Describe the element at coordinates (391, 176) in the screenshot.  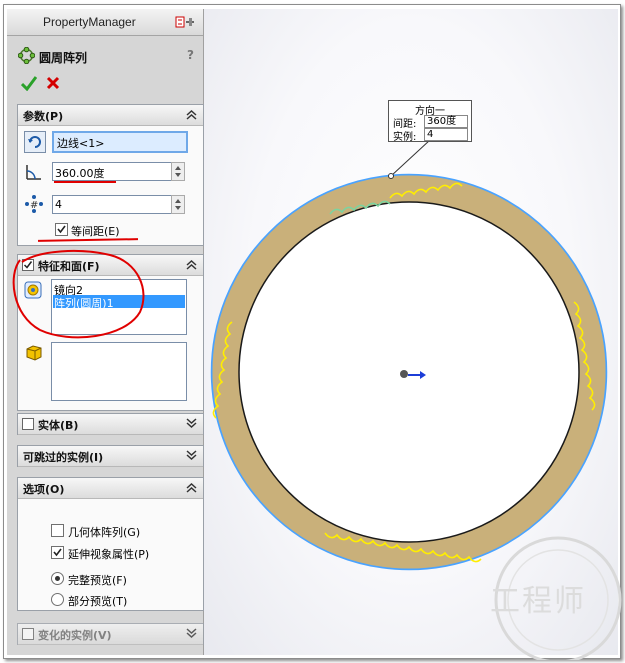
I see `callout-anchor` at that location.